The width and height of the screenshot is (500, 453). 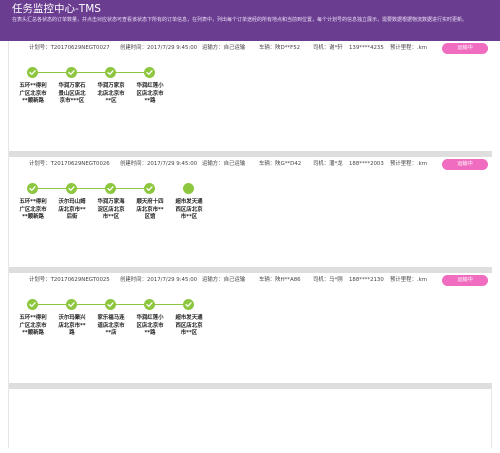 What do you see at coordinates (72, 94) in the screenshot?
I see `stop-label: 华润万家石景山区店北京市***区` at bounding box center [72, 94].